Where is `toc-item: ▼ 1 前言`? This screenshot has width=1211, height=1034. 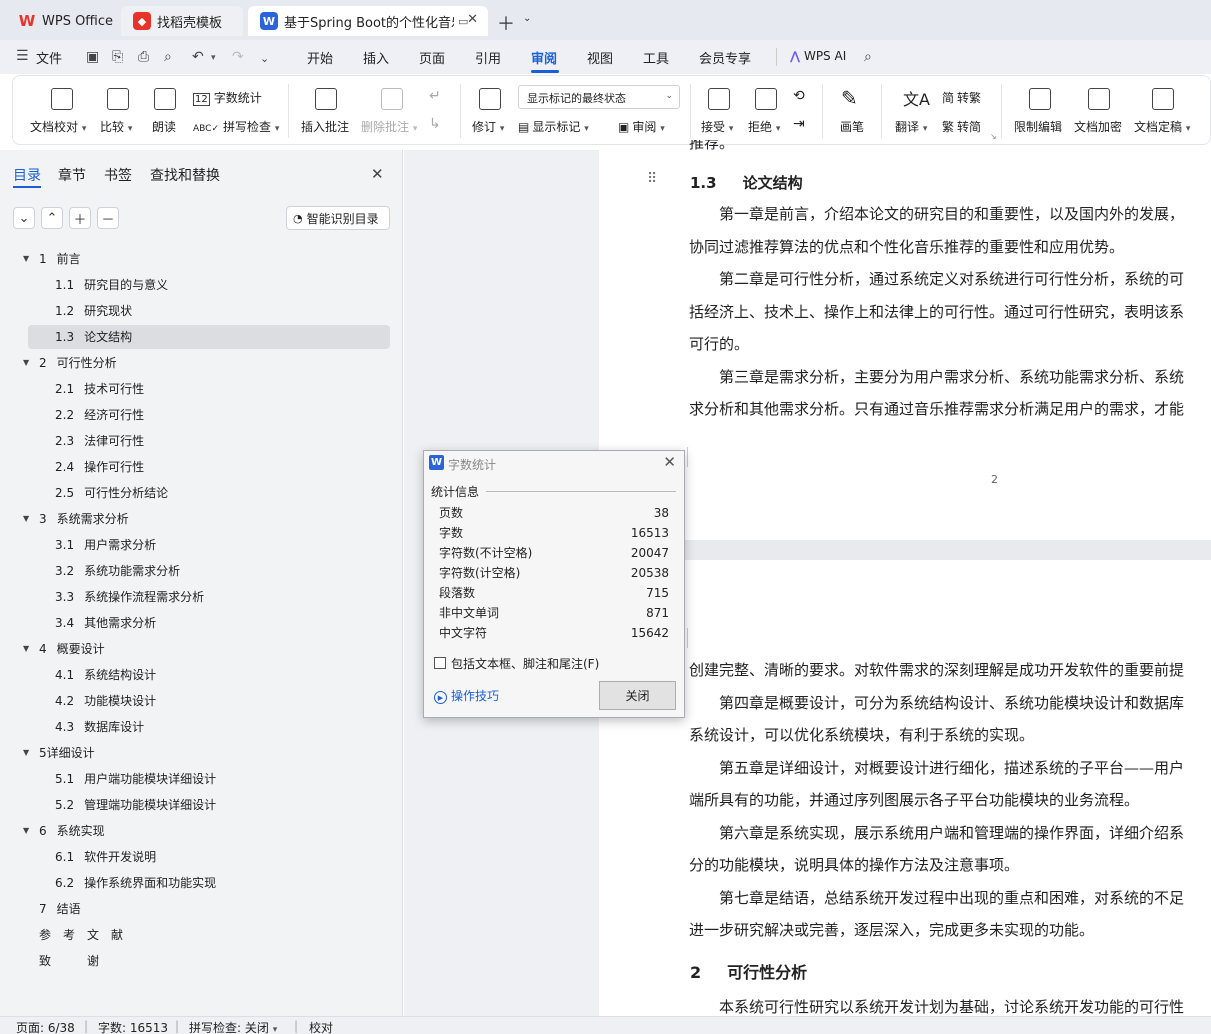 toc-item: ▼ 1 前言 is located at coordinates (52, 259).